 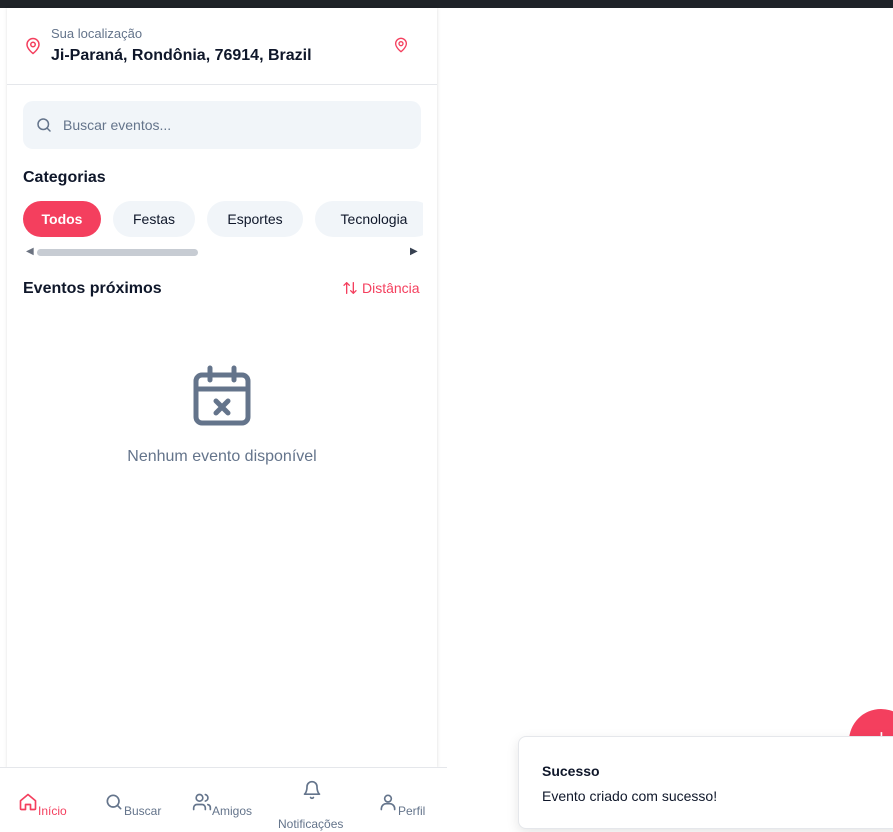 What do you see at coordinates (313, 805) in the screenshot?
I see `nav-item-notificacoes: Notificações` at bounding box center [313, 805].